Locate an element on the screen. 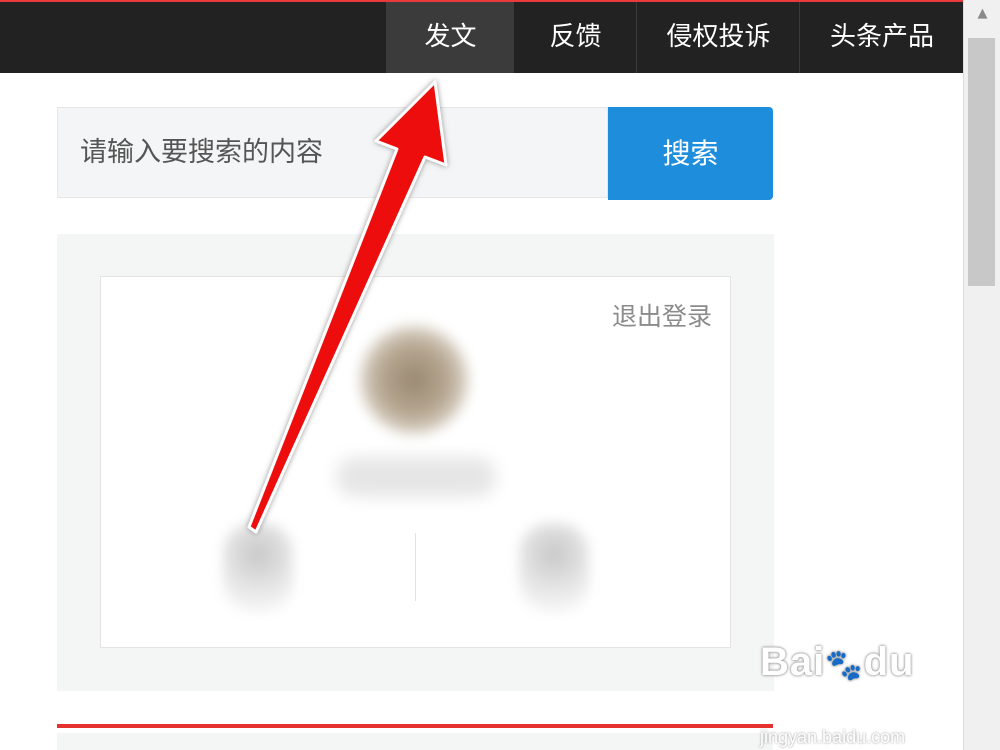 The image size is (1000, 750). baidu-jingyan-watermark: Bai🐾du 经验 jingyan.baidu.com is located at coordinates (860, 693).